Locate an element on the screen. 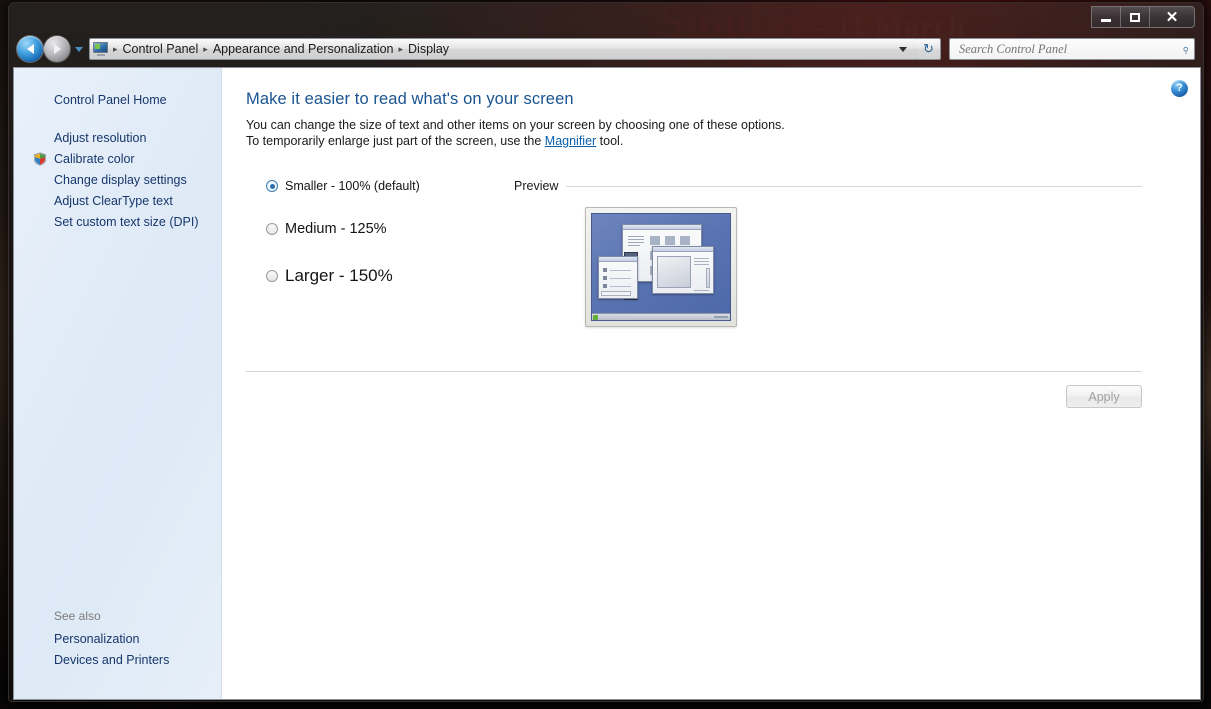 Image resolution: width=1211 pixels, height=709 pixels. window-controls-group: ✕ is located at coordinates (1143, 17).